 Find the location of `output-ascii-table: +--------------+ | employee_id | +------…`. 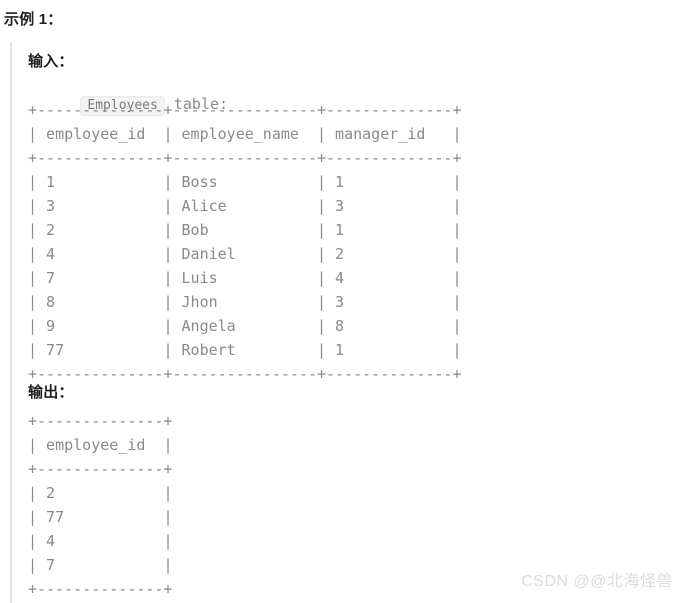

output-ascii-table: +--------------+ | employee_id | +------… is located at coordinates (100, 505).